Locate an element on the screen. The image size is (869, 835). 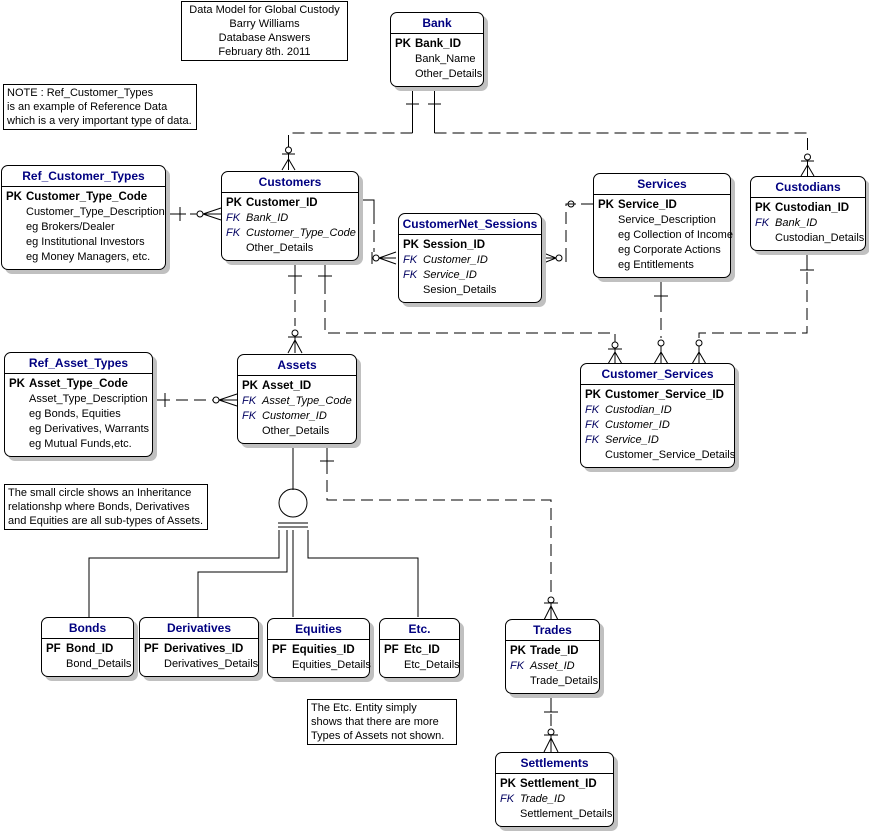
entity-title: Bank is located at coordinates (437, 23).